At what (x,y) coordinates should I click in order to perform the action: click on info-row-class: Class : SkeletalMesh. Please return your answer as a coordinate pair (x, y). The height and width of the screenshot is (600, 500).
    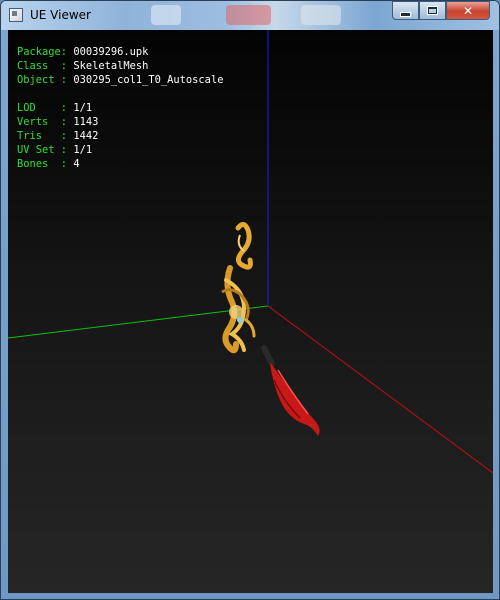
    Looking at the image, I should click on (82, 66).